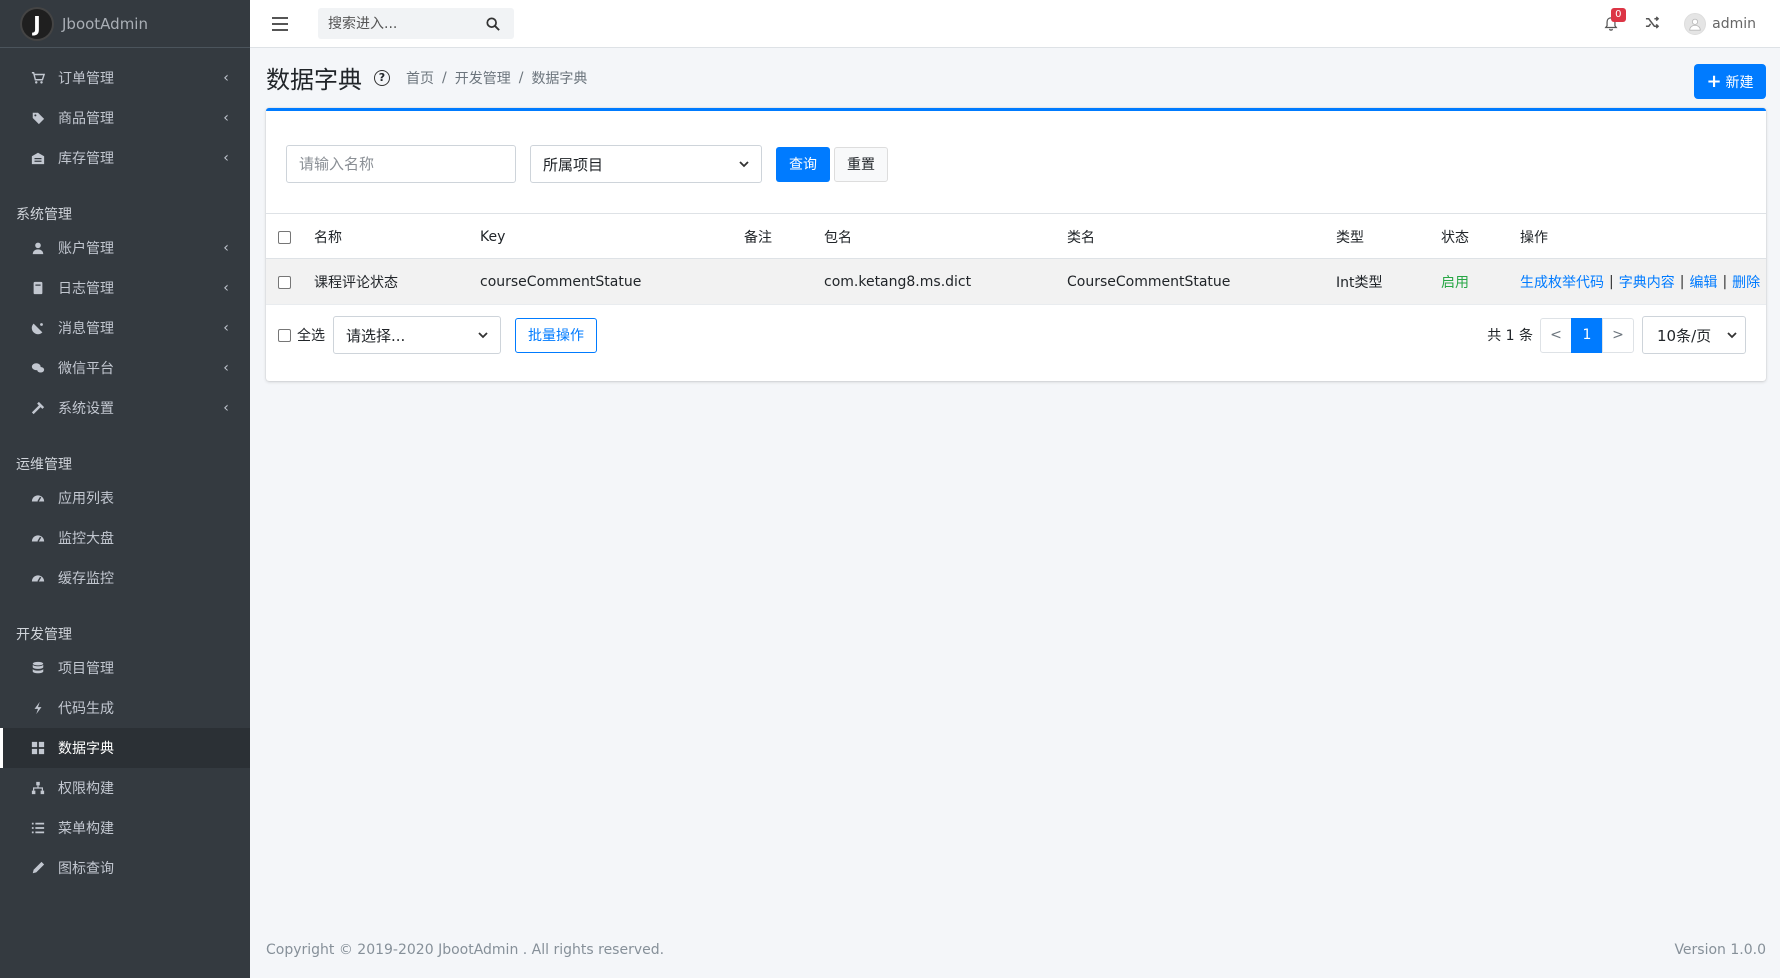 This screenshot has width=1780, height=978. I want to click on brand-name: JbootAdmin, so click(105, 23).